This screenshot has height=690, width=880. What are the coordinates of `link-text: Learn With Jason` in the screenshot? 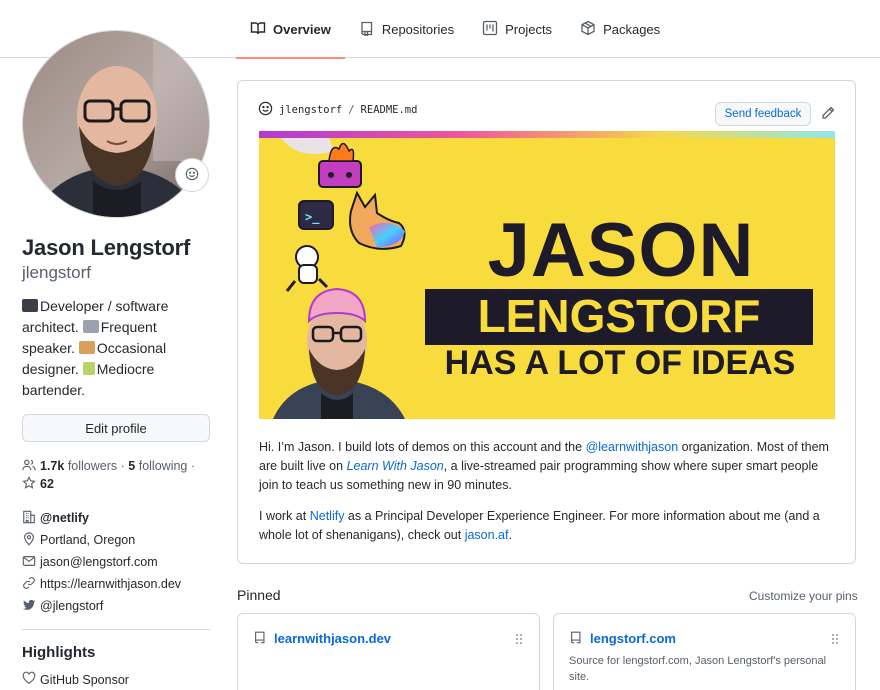 It's located at (395, 466).